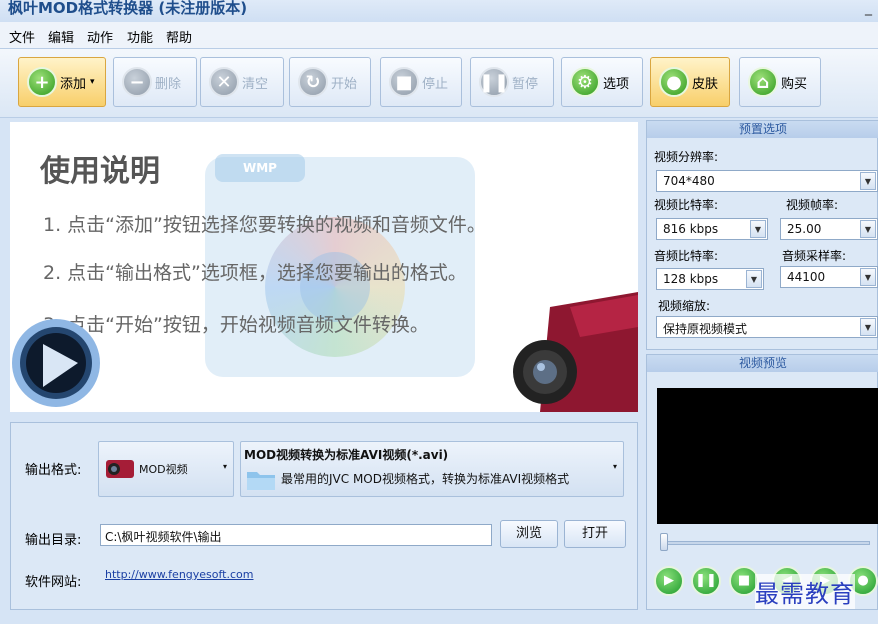  Describe the element at coordinates (868, 8) in the screenshot. I see `minimize-button: _` at that location.